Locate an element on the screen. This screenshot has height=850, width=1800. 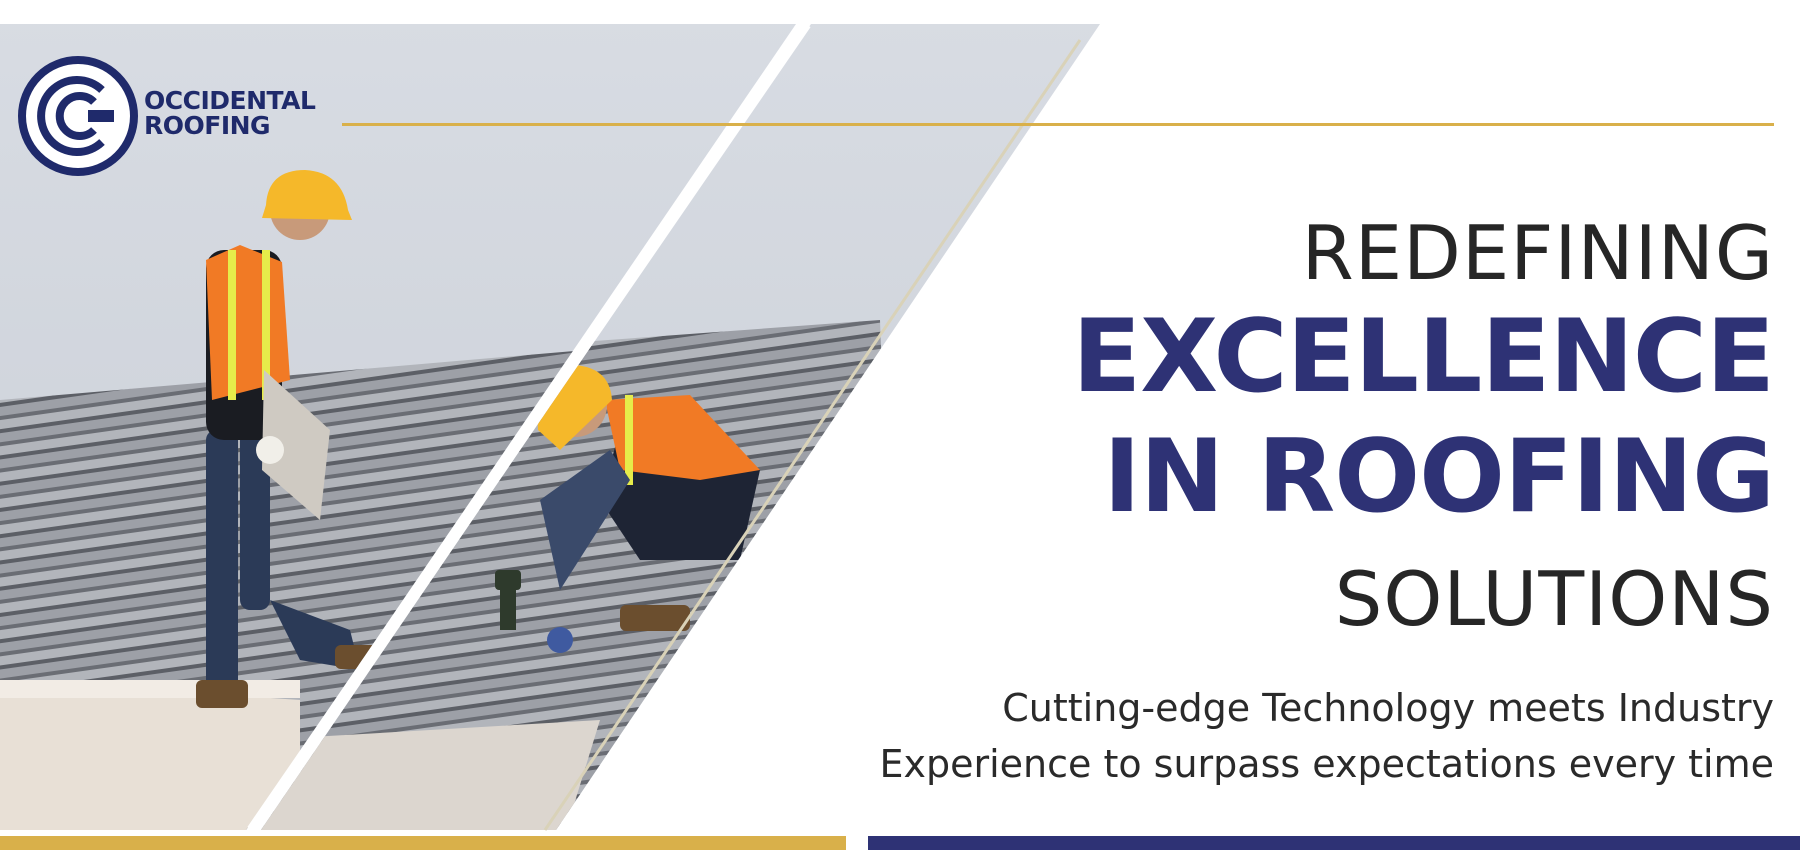
header-divider is located at coordinates (1058, 124).